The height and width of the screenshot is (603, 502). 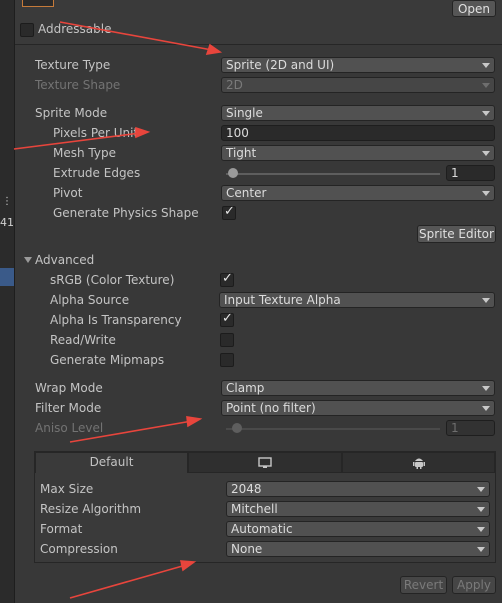 What do you see at coordinates (271, 408) in the screenshot?
I see `filter-mode-value: Point (no filter)` at bounding box center [271, 408].